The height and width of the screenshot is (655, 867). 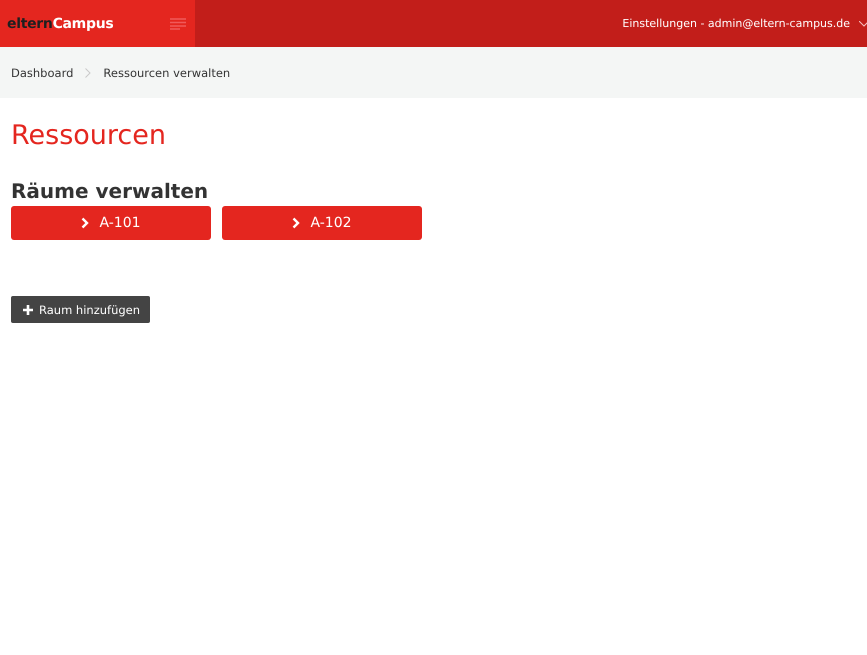 I want to click on logo-text: Campus, so click(x=83, y=24).